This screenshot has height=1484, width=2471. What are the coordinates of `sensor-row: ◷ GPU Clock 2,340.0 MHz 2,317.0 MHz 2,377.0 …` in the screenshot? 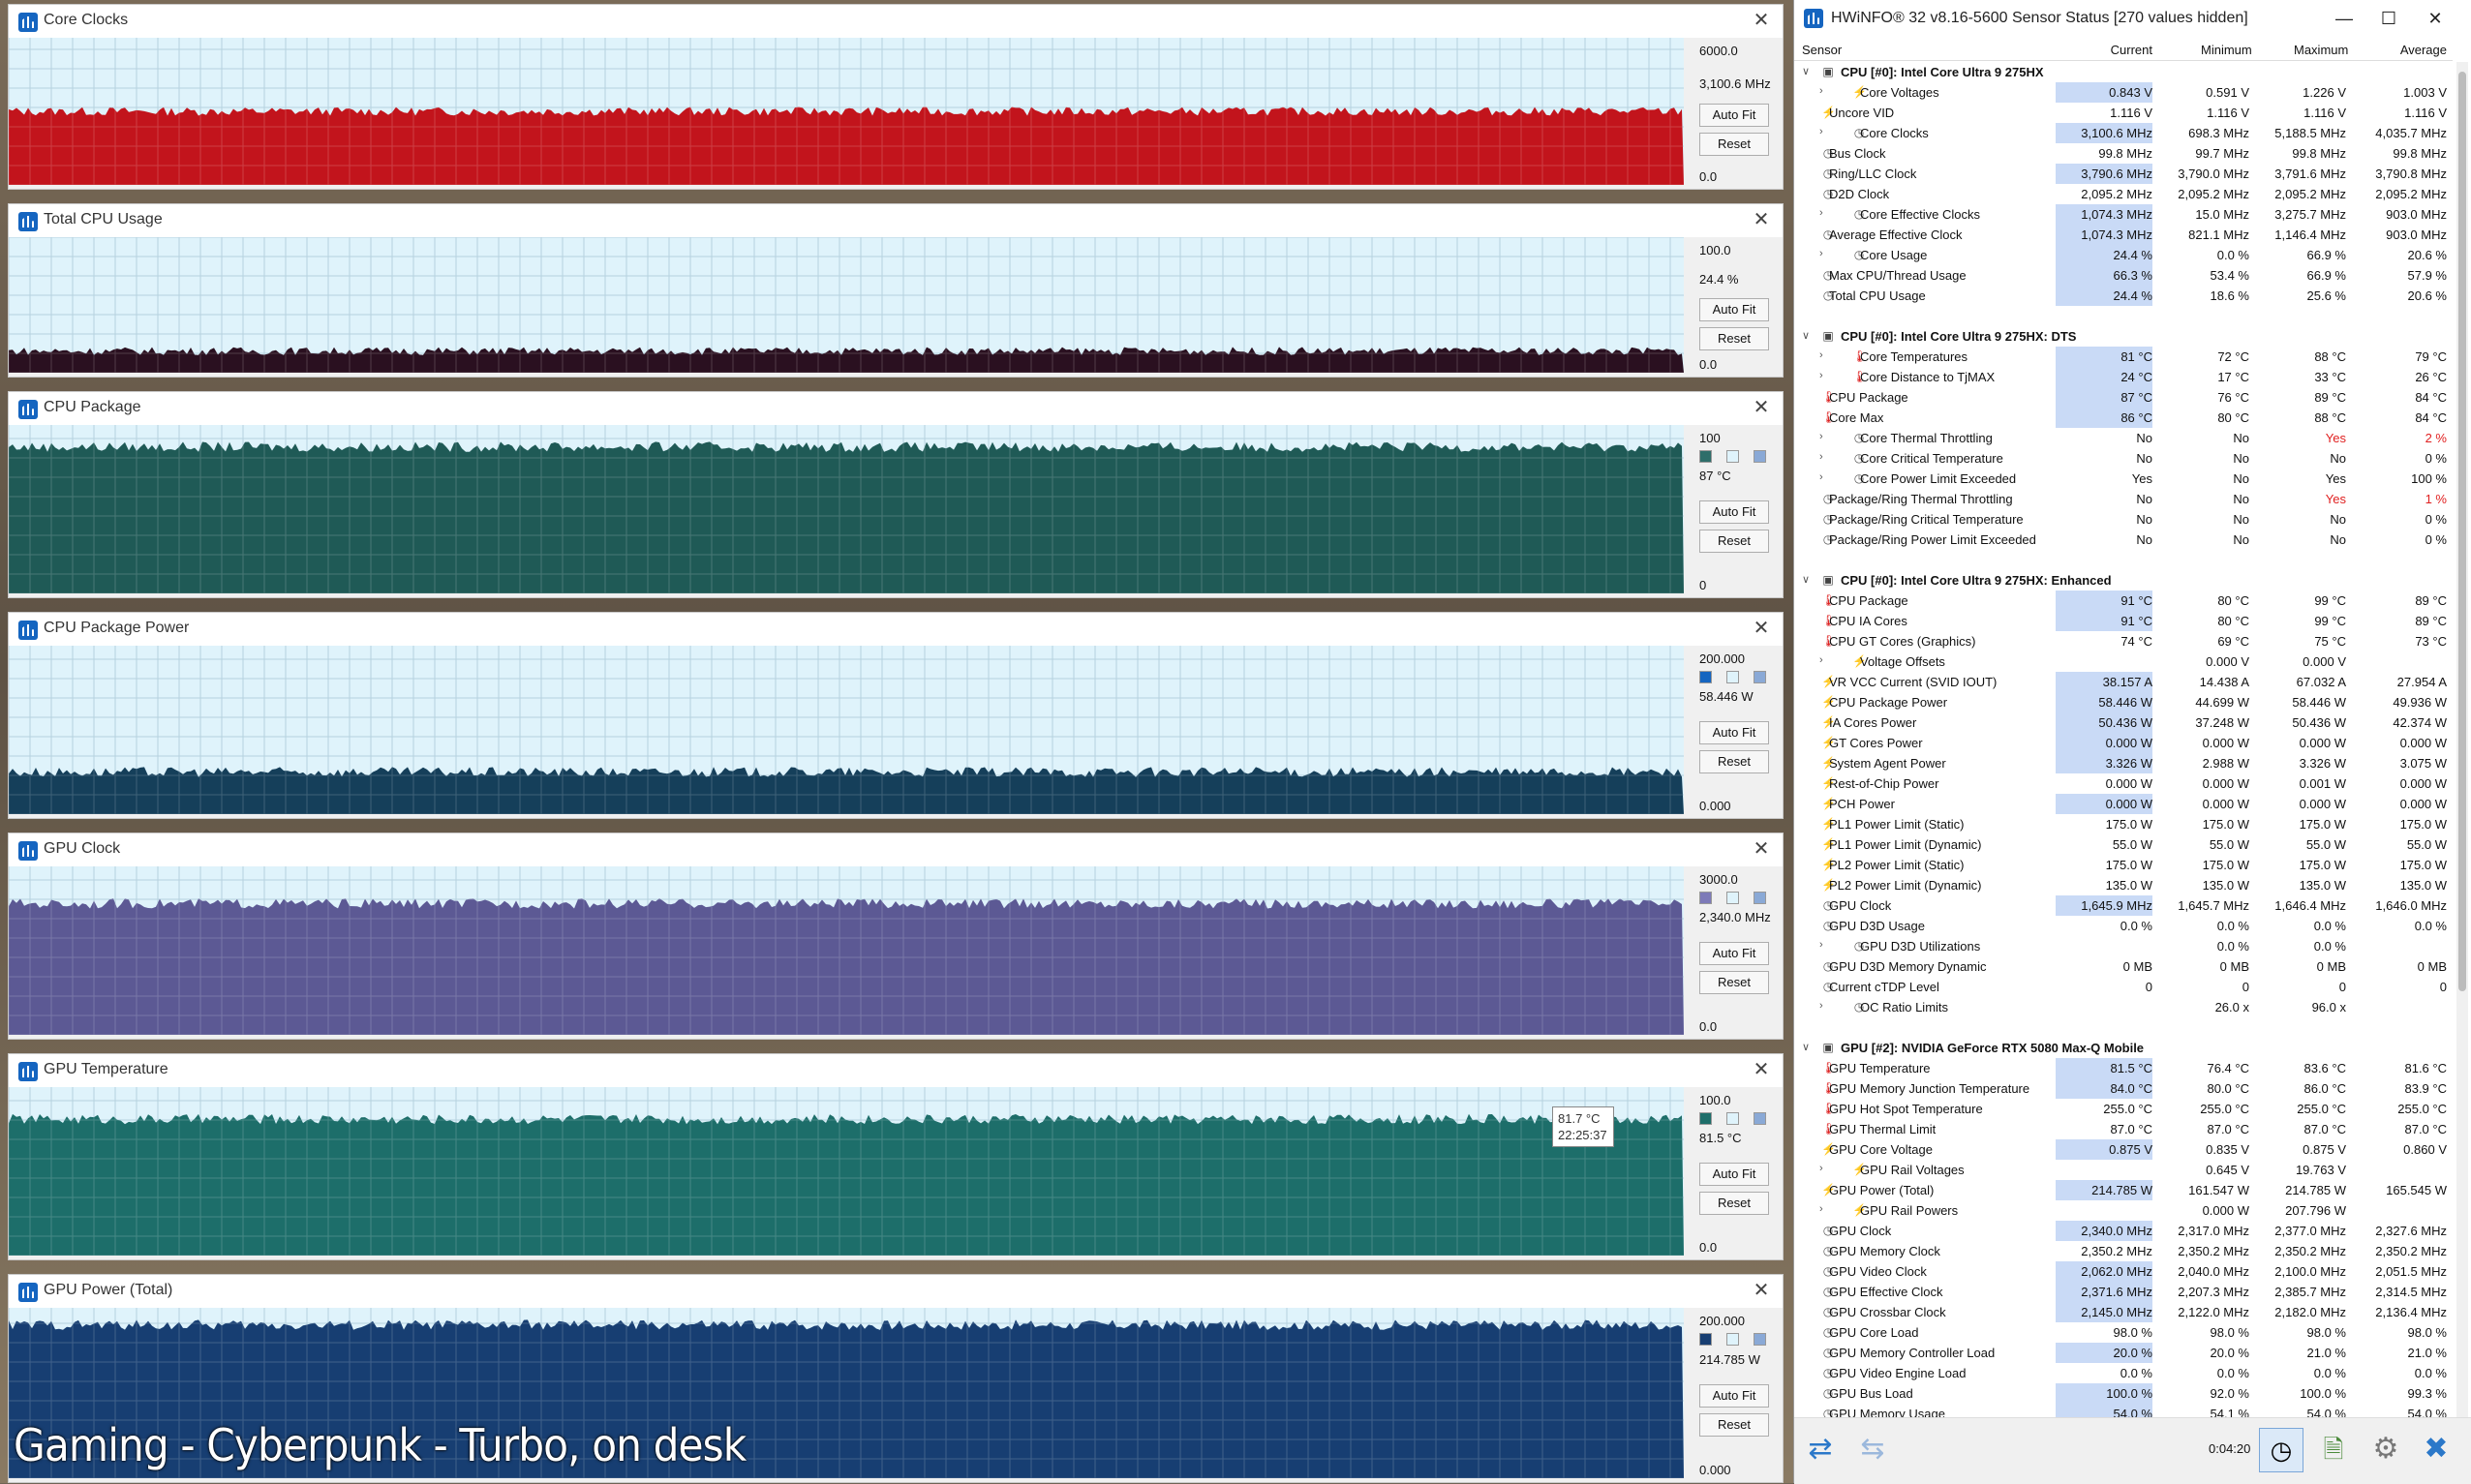 It's located at (2123, 1231).